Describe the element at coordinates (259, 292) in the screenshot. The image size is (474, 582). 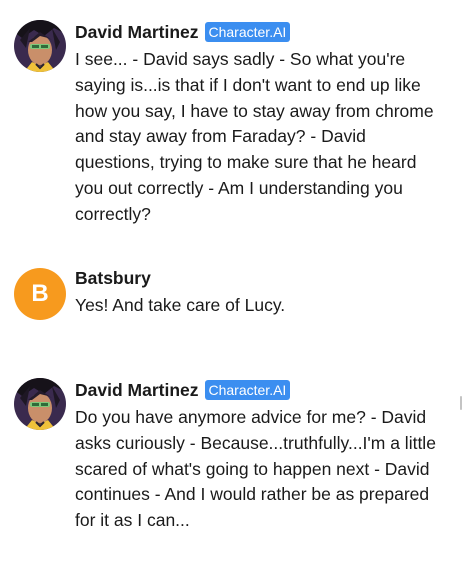
I see `message-body: Batsbury Yes! And take care of Lucy.` at that location.